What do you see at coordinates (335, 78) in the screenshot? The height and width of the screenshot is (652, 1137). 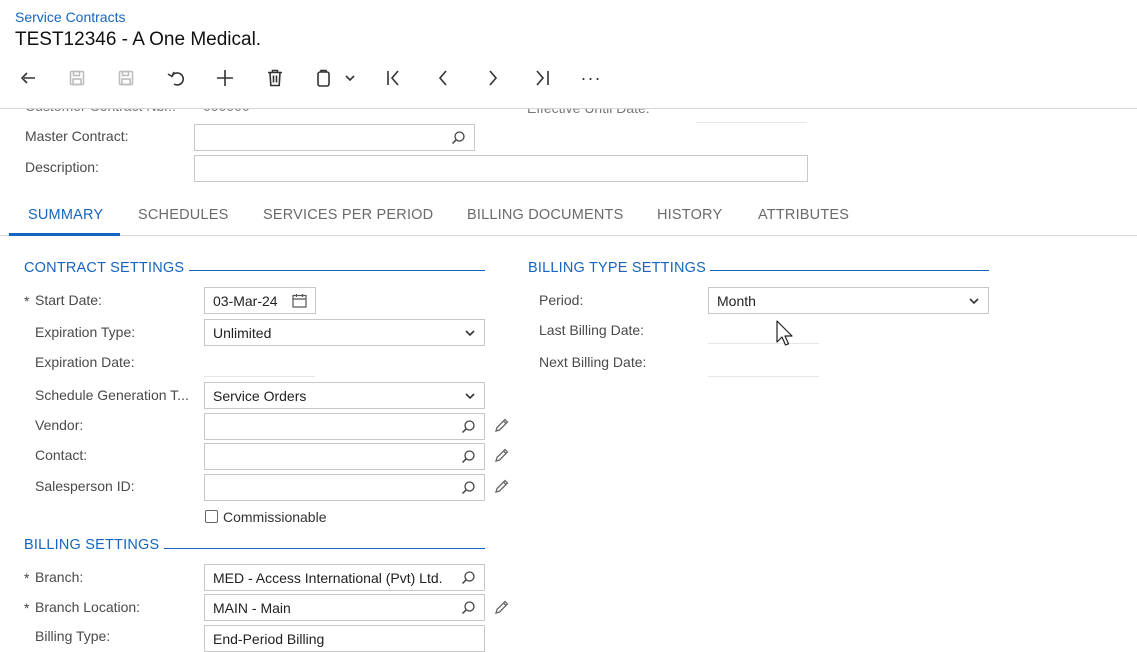 I see `clipboard-icon` at bounding box center [335, 78].